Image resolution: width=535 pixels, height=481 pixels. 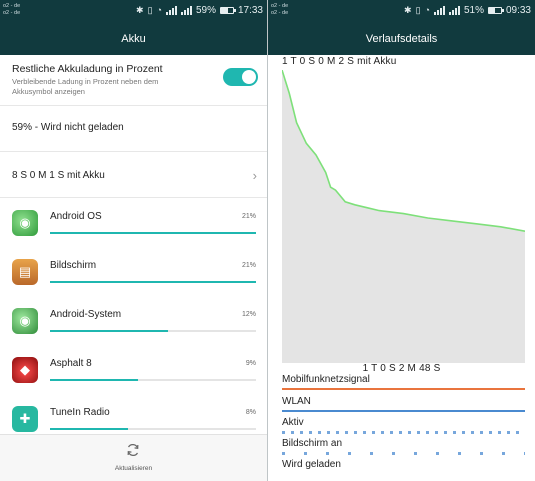 What do you see at coordinates (473, 10) in the screenshot?
I see `battery-percent: 51%` at bounding box center [473, 10].